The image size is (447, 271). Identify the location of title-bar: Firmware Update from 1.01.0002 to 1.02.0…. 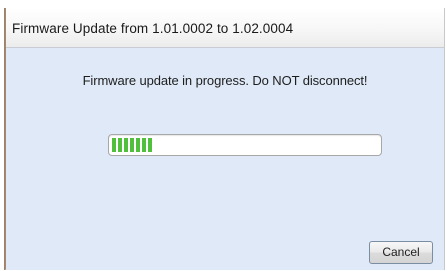
(225, 28).